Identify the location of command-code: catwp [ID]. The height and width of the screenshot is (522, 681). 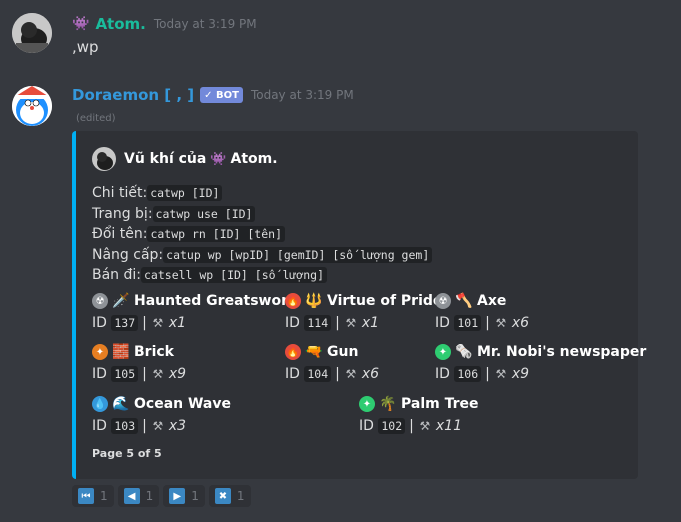
(185, 193).